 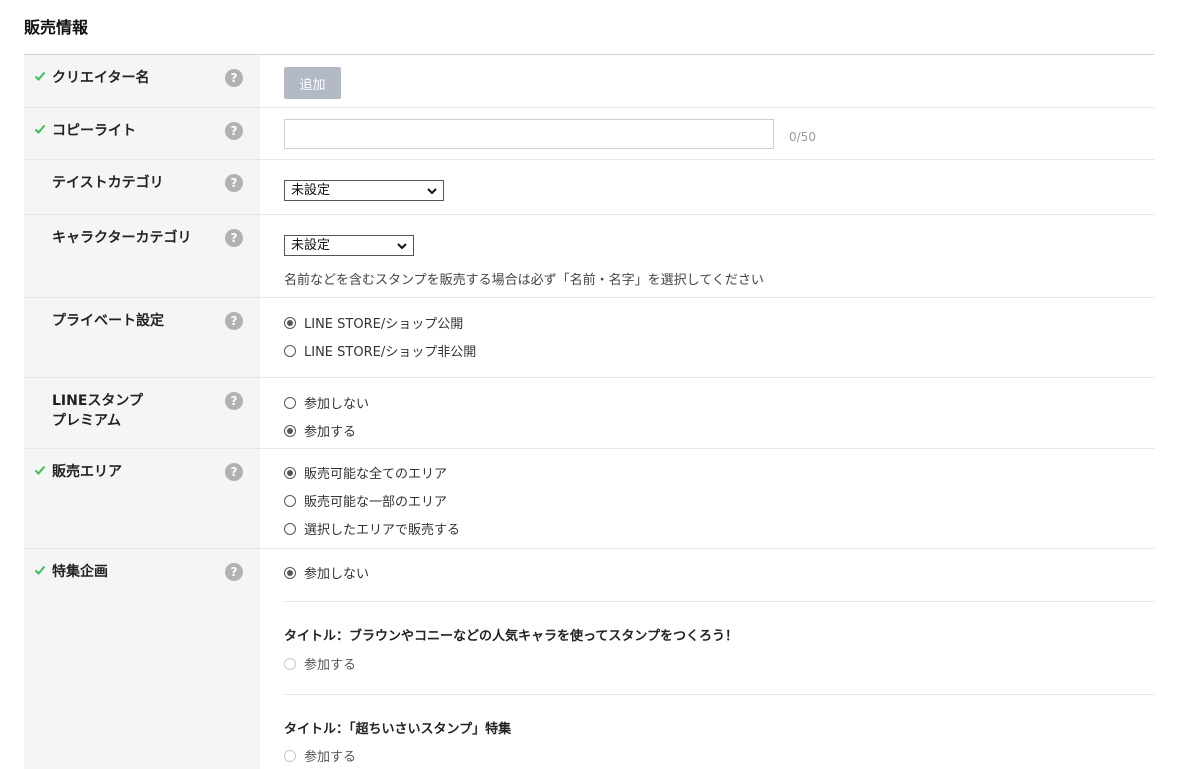 I want to click on label-cell: 特集企画 ?, so click(x=142, y=659).